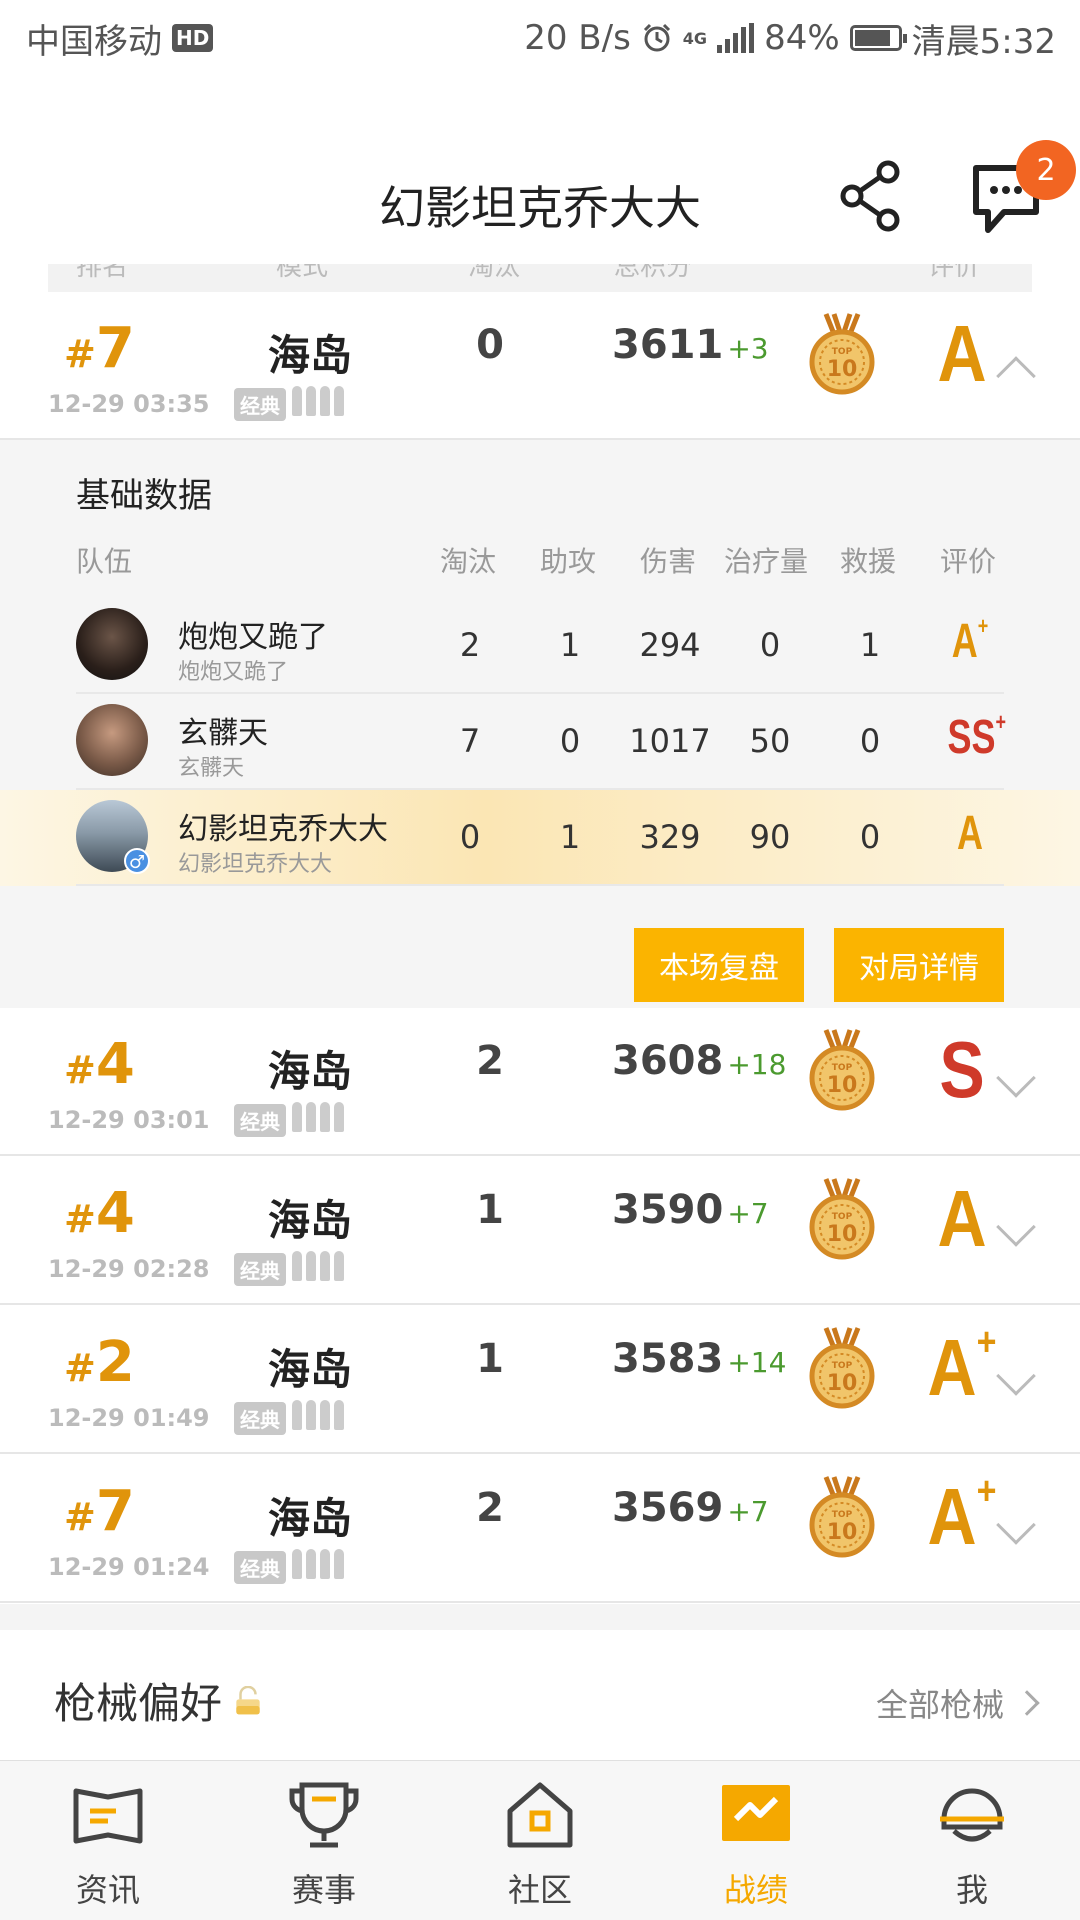 This screenshot has height=1920, width=1080. I want to click on player-row-self: ♂ 幻影坦克乔大大 幻影坦克乔大大 0 1 329 90 0 A, so click(540, 838).